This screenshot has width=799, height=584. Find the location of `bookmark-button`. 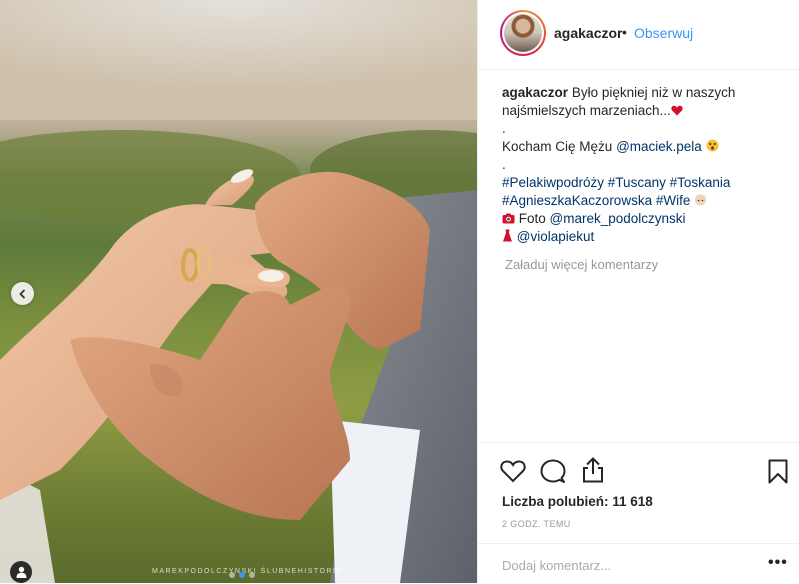

bookmark-button is located at coordinates (778, 474).